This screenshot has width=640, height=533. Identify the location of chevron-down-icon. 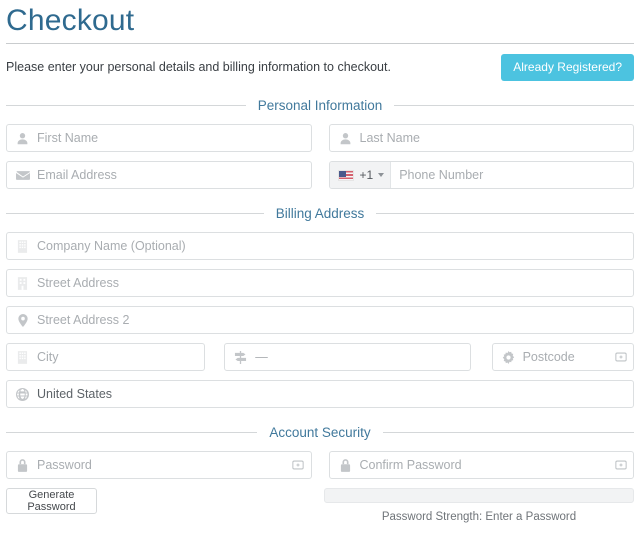
(381, 175).